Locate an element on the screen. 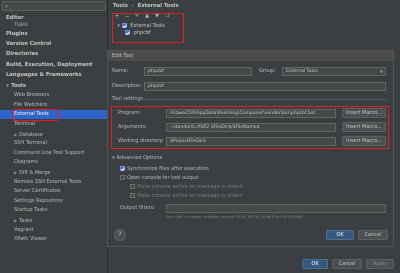  sidebar-item-label: Startup Tasks is located at coordinates (31, 210).